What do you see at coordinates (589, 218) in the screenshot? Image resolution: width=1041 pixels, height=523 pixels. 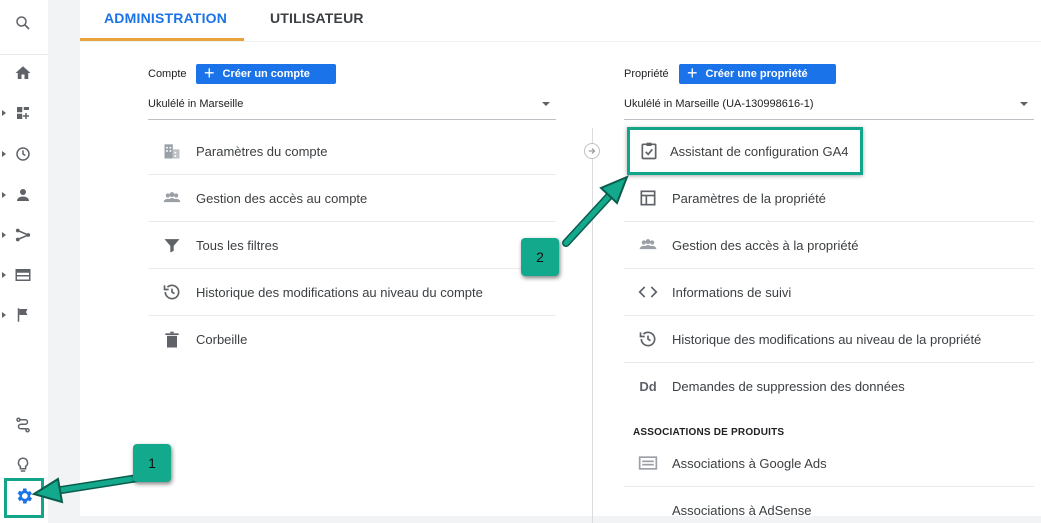 I see `arrow-2-inner` at bounding box center [589, 218].